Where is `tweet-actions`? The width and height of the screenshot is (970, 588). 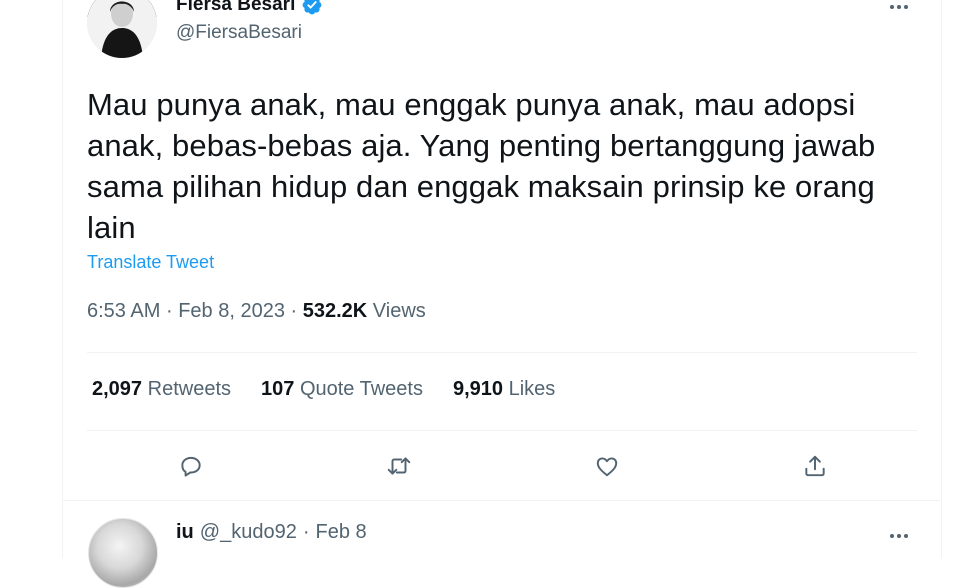 tweet-actions is located at coordinates (485, 466).